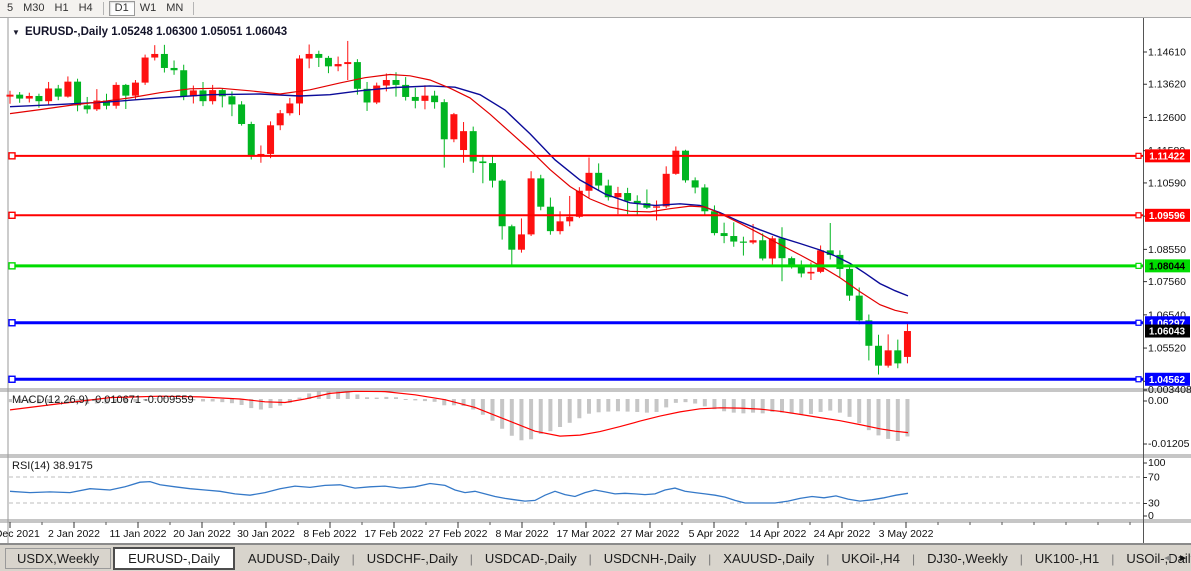 This screenshot has width=1191, height=571. I want to click on tab-dj30-weekly: DJ30-,Weekly, so click(967, 558).